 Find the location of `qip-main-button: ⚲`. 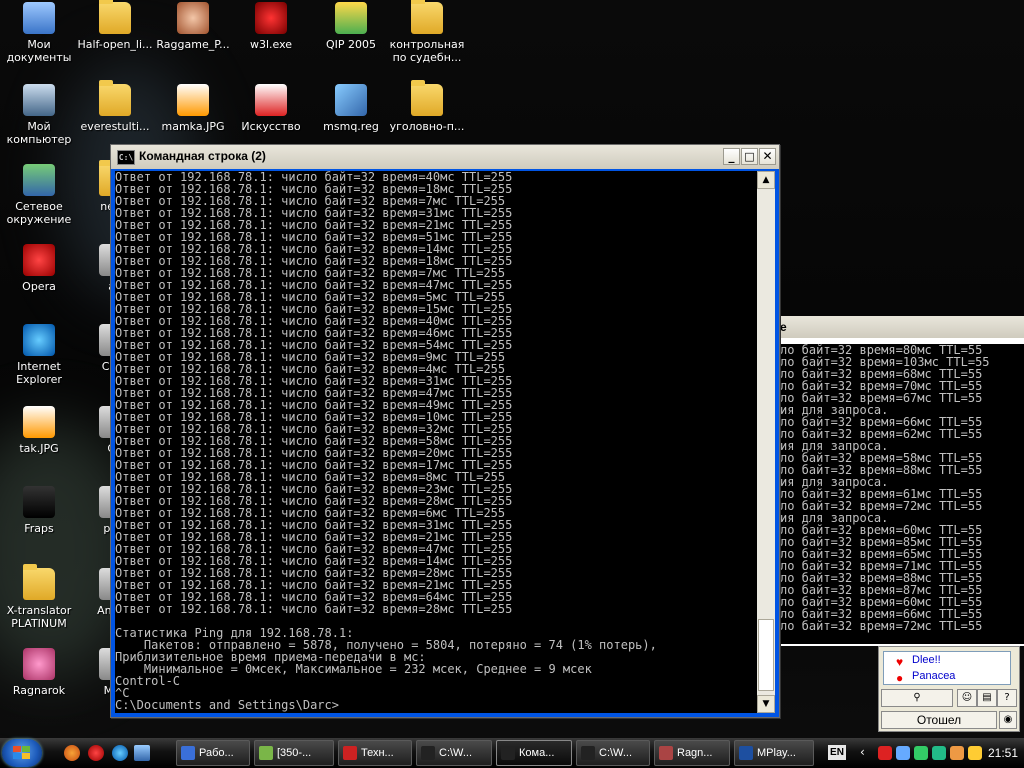

qip-main-button: ⚲ is located at coordinates (917, 698).